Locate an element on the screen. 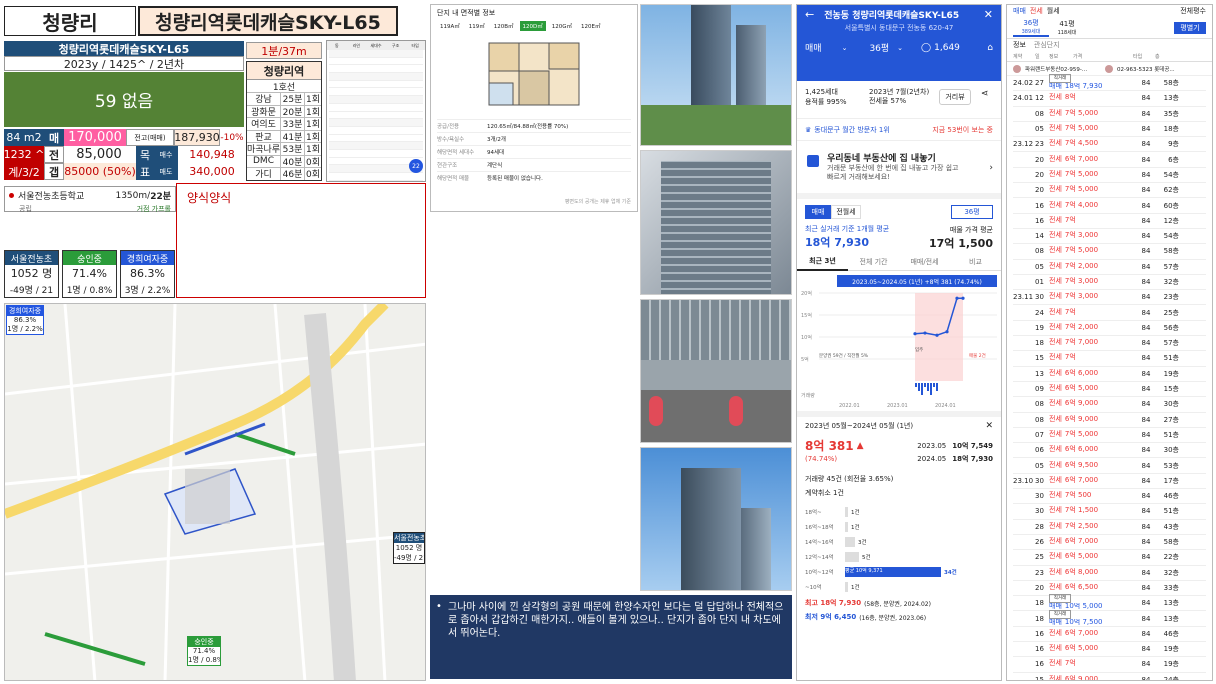  deal-ym: 23.12 is located at coordinates (1023, 144).